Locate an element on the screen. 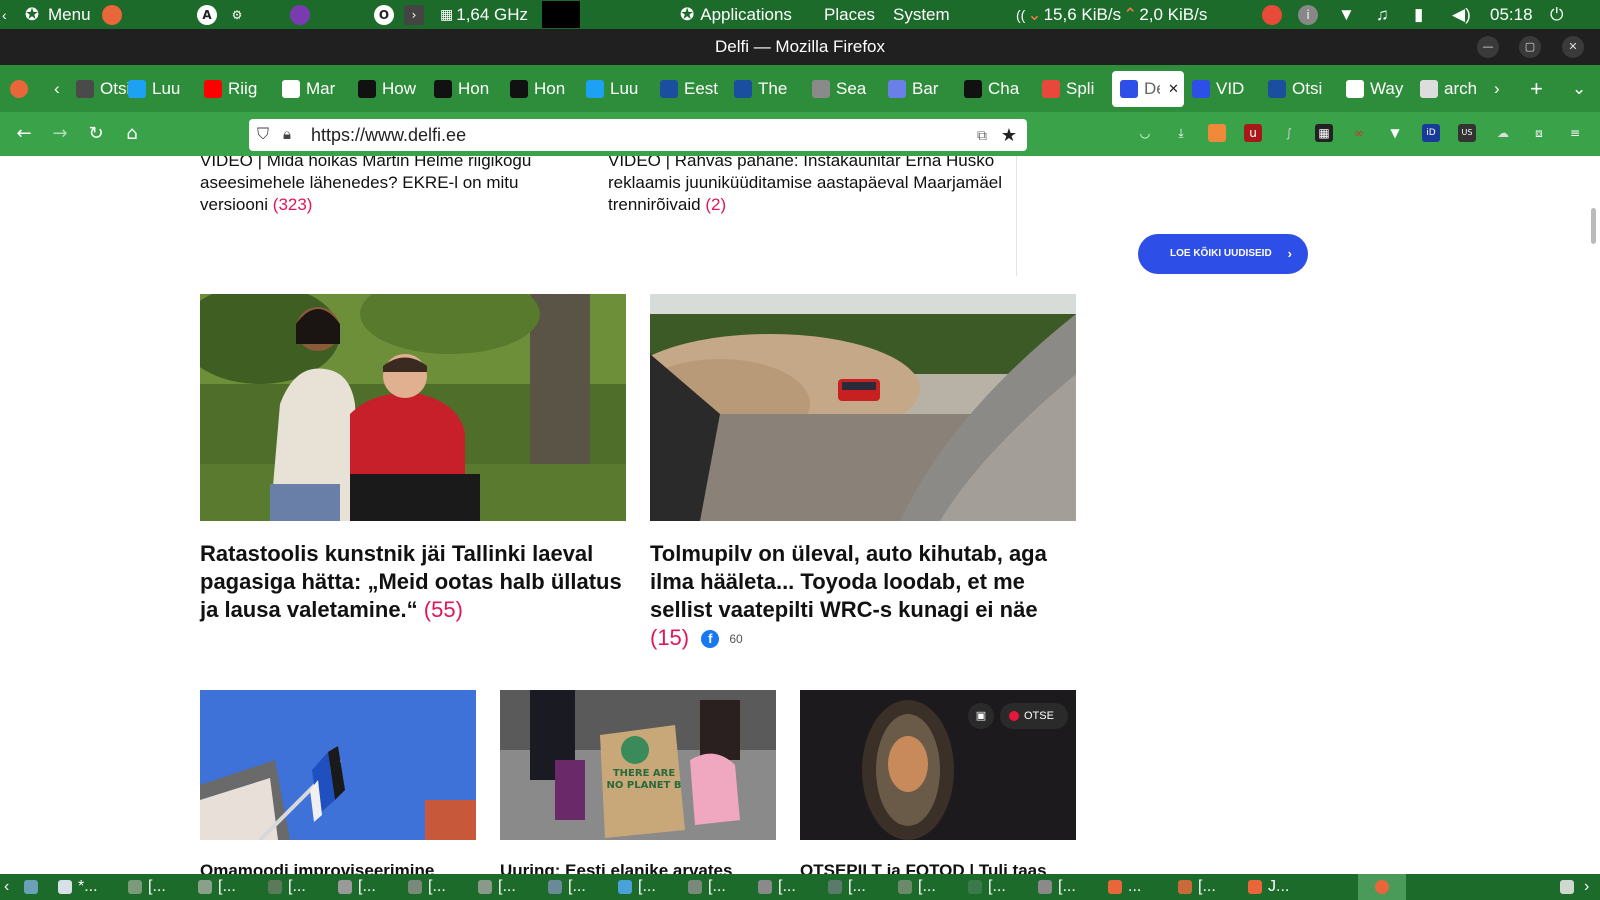 The image size is (1600, 900). url-text: https://www.delfi.ee is located at coordinates (388, 135).